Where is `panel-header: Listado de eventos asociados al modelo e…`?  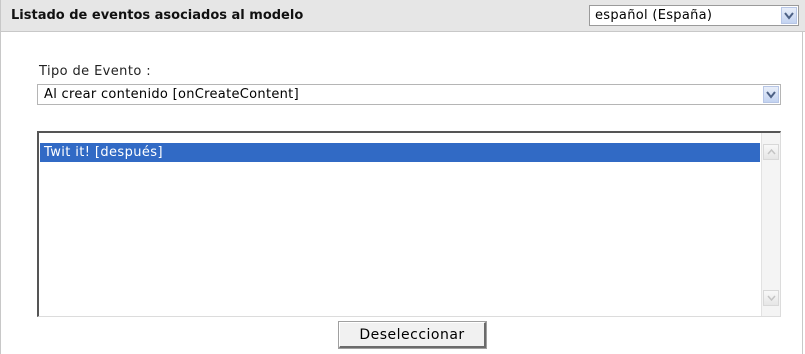
panel-header: Listado de eventos asociados al modelo e… is located at coordinates (403, 16).